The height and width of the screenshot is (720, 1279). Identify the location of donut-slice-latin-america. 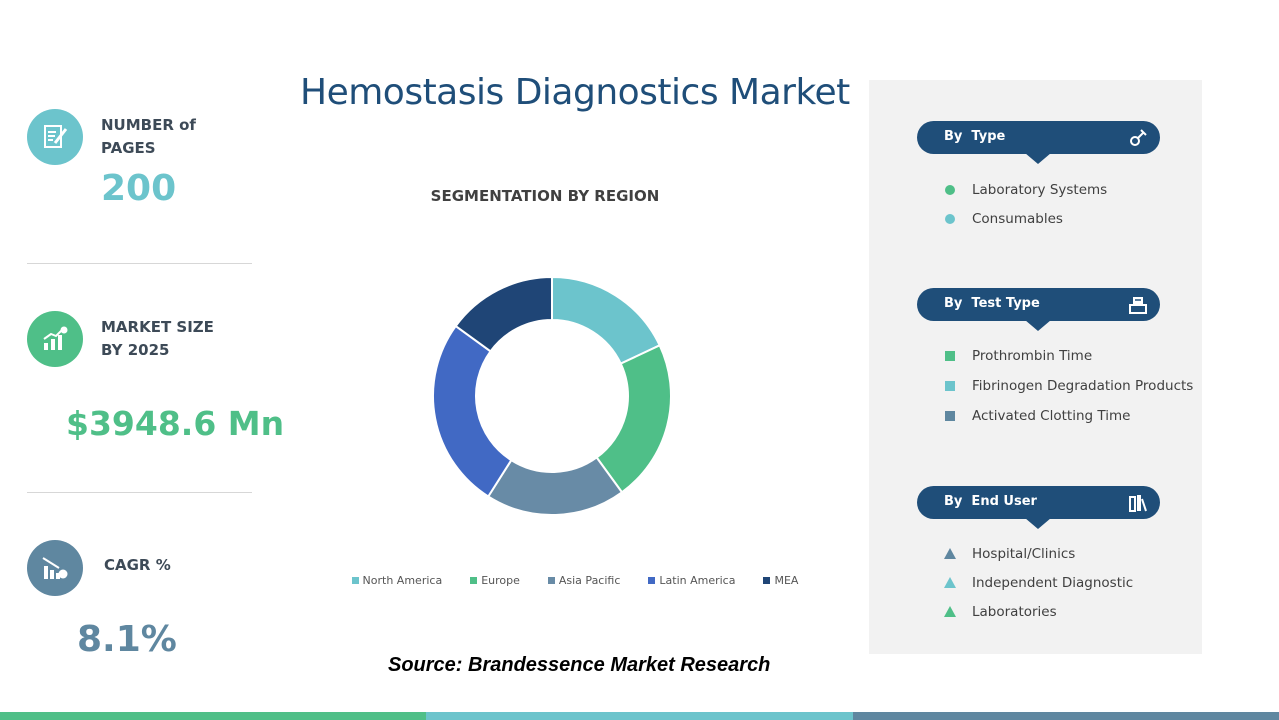
(472, 411).